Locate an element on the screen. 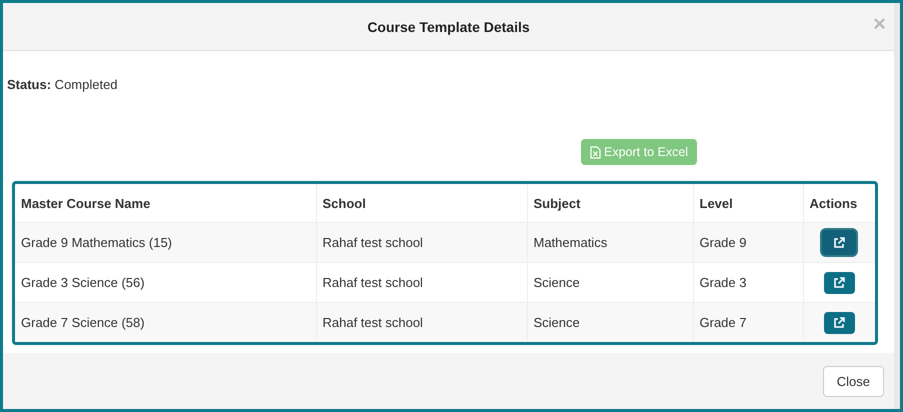  status-text: Status: Completed is located at coordinates (63, 84).